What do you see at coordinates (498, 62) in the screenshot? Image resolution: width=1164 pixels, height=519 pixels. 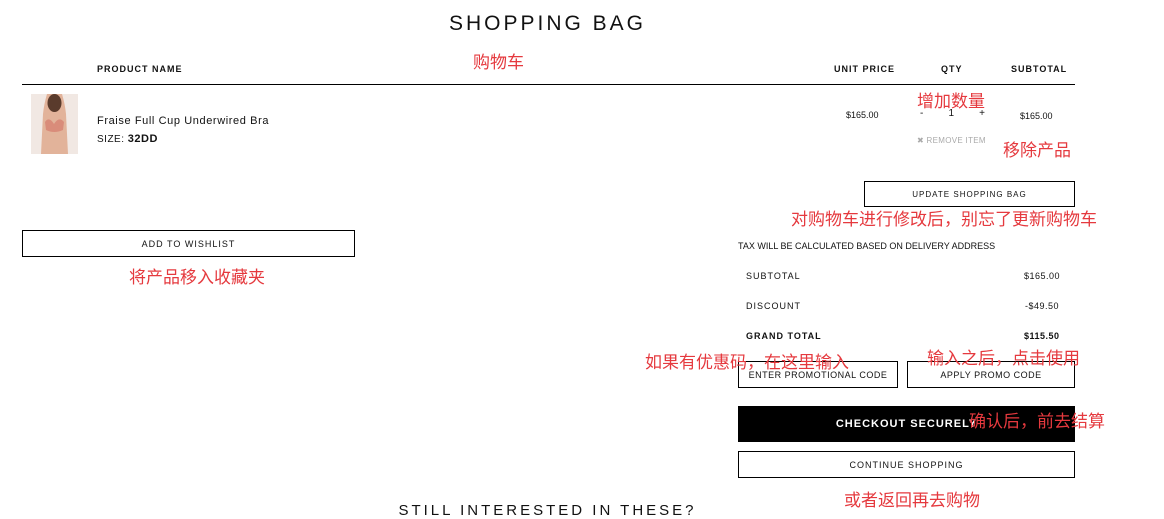 I see `annotation-cart: 购物车` at bounding box center [498, 62].